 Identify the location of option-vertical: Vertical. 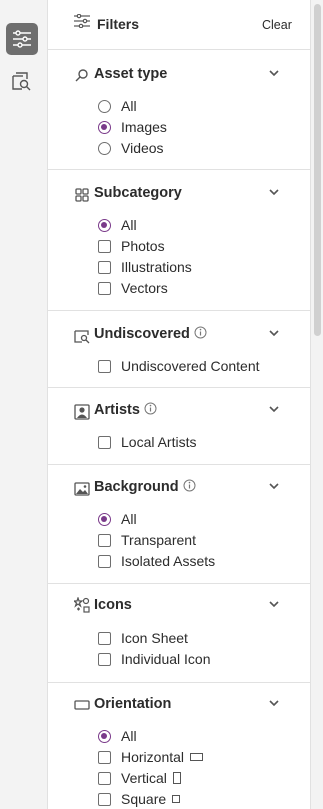
(139, 778).